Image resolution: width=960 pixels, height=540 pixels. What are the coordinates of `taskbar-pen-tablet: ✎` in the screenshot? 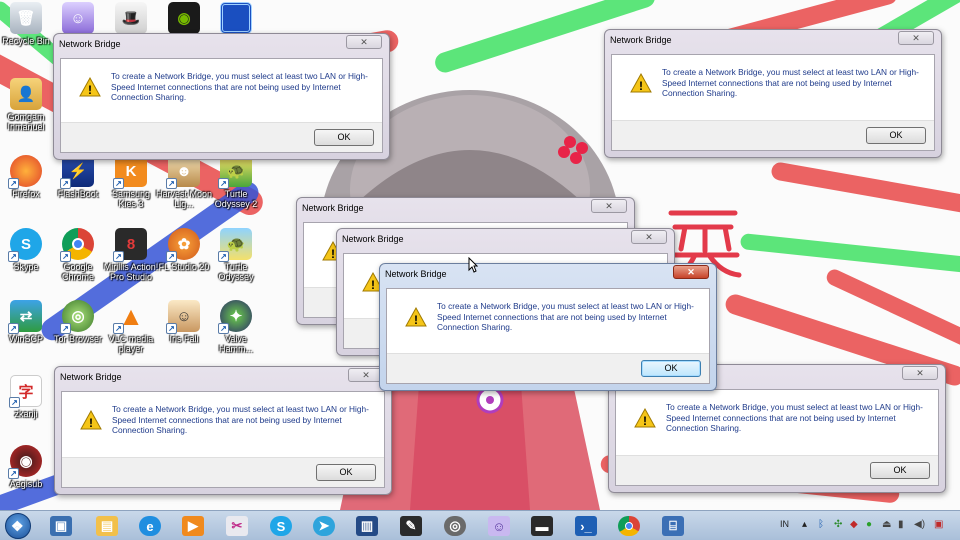 It's located at (411, 526).